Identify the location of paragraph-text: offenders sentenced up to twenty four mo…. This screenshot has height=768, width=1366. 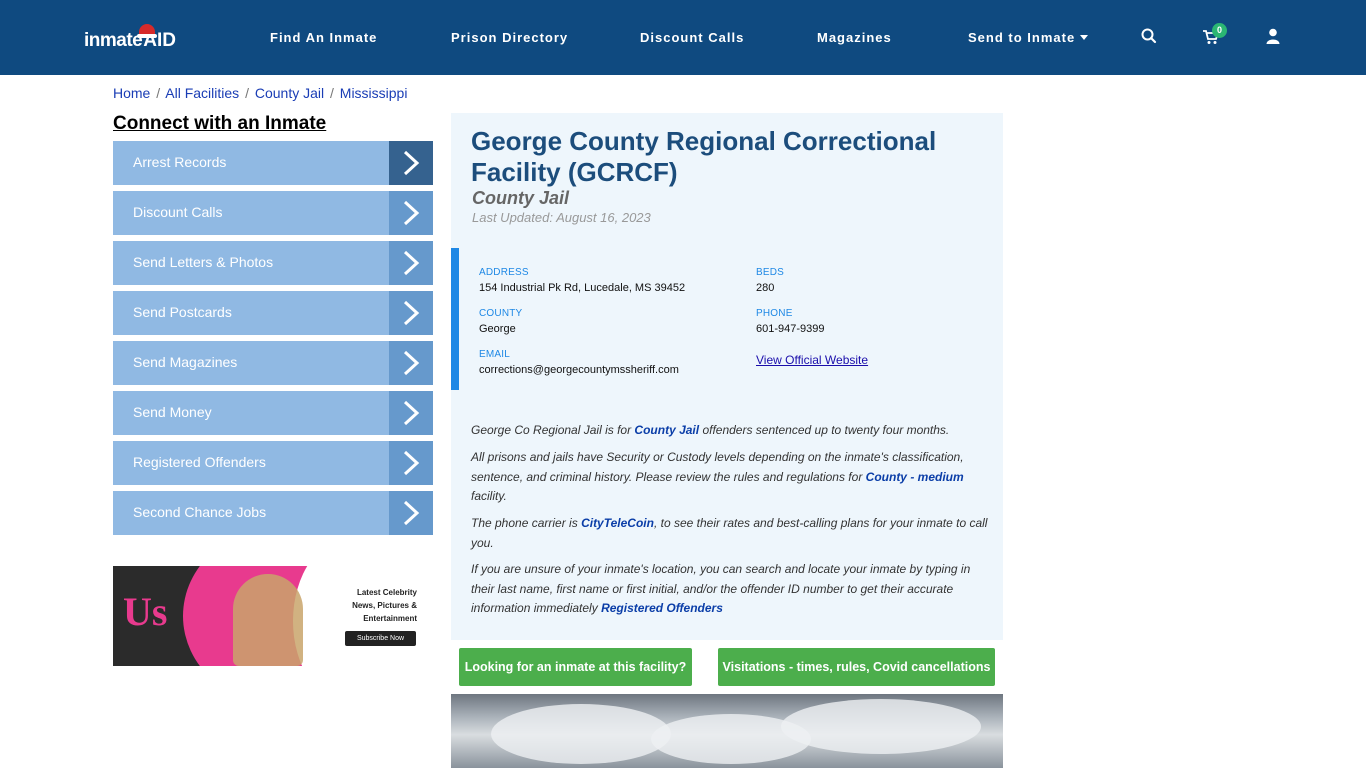
(824, 430).